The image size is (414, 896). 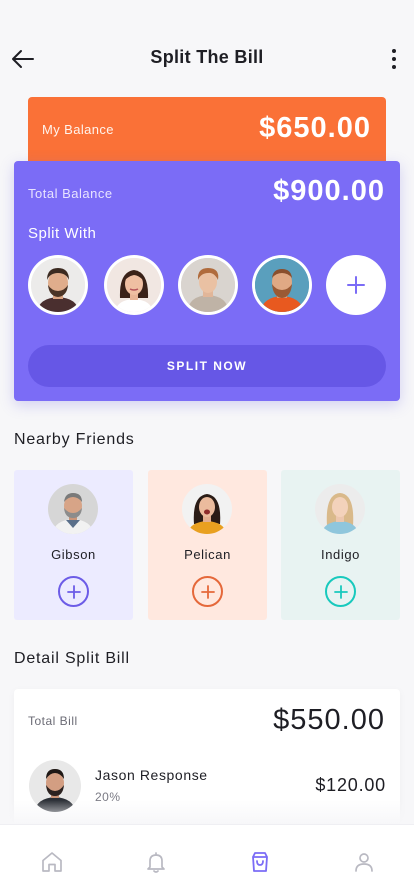 I want to click on bell-icon, so click(x=156, y=862).